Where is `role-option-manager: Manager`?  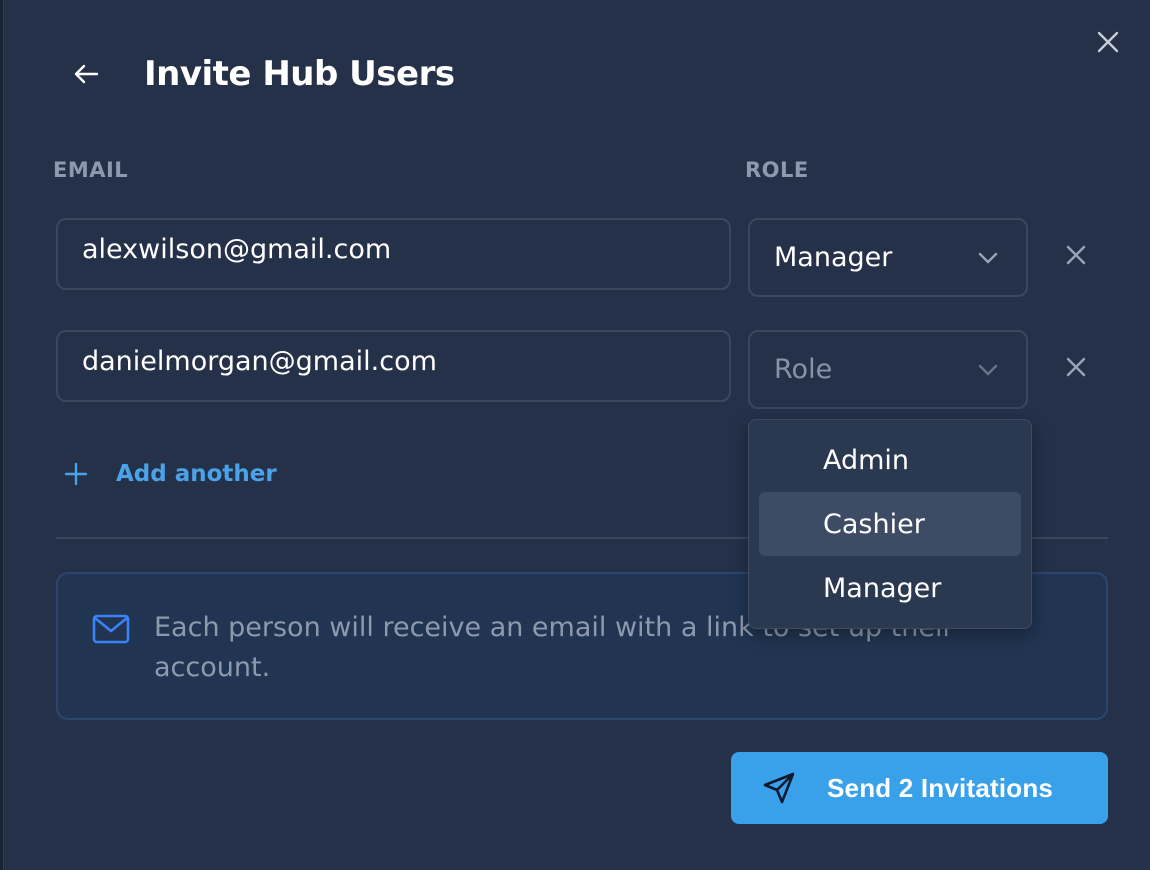
role-option-manager: Manager is located at coordinates (890, 588).